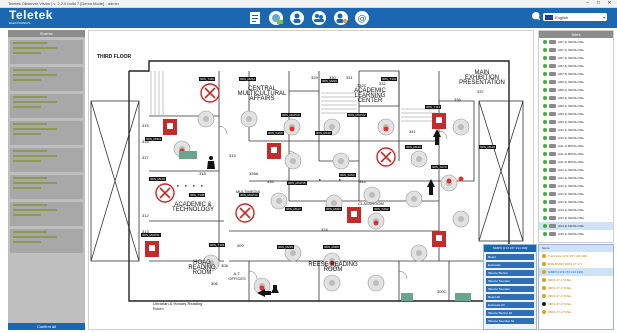 The height and width of the screenshot is (333, 617). I want to click on site-item: [007.2] MIDSH REL, so click(576, 50).